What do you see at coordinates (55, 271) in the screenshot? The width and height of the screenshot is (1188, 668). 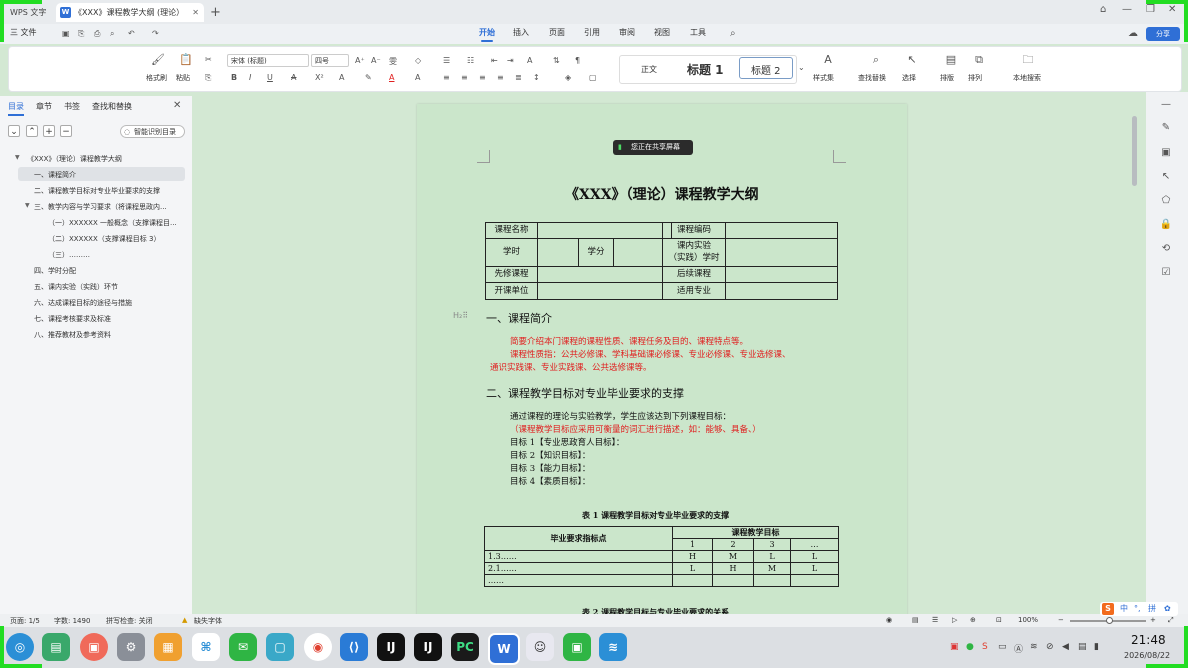 I see `toc-item: 四、学时分配` at bounding box center [55, 271].